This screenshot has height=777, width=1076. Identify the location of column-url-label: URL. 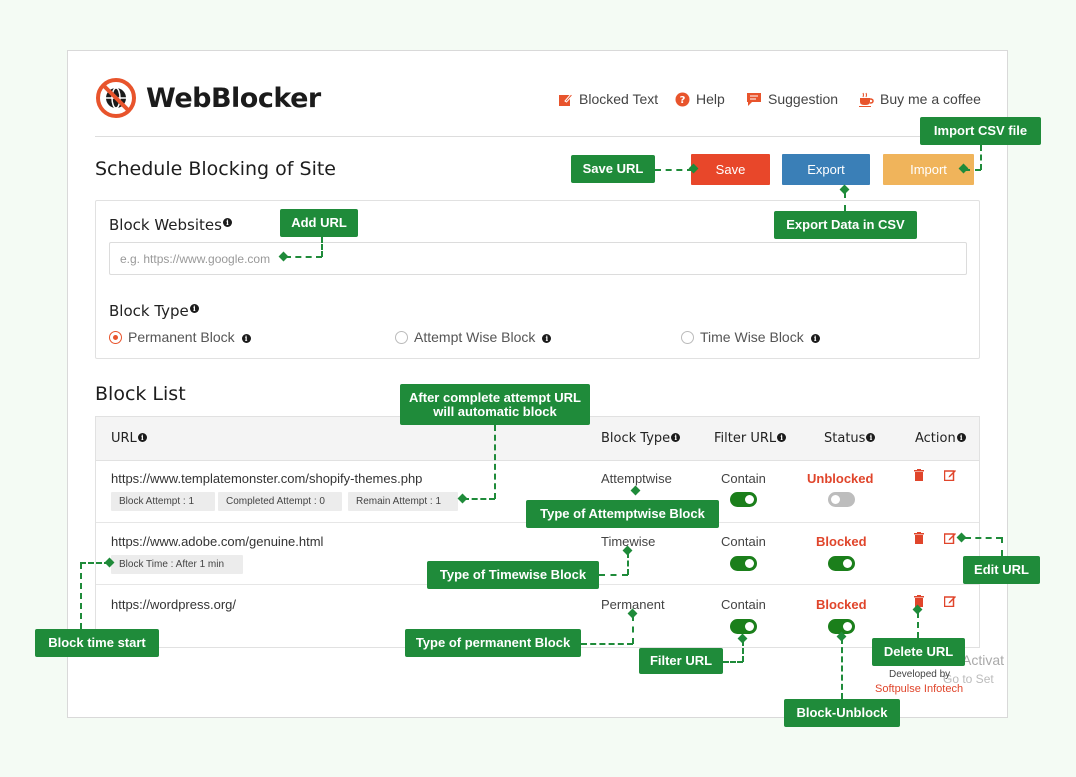
(124, 438).